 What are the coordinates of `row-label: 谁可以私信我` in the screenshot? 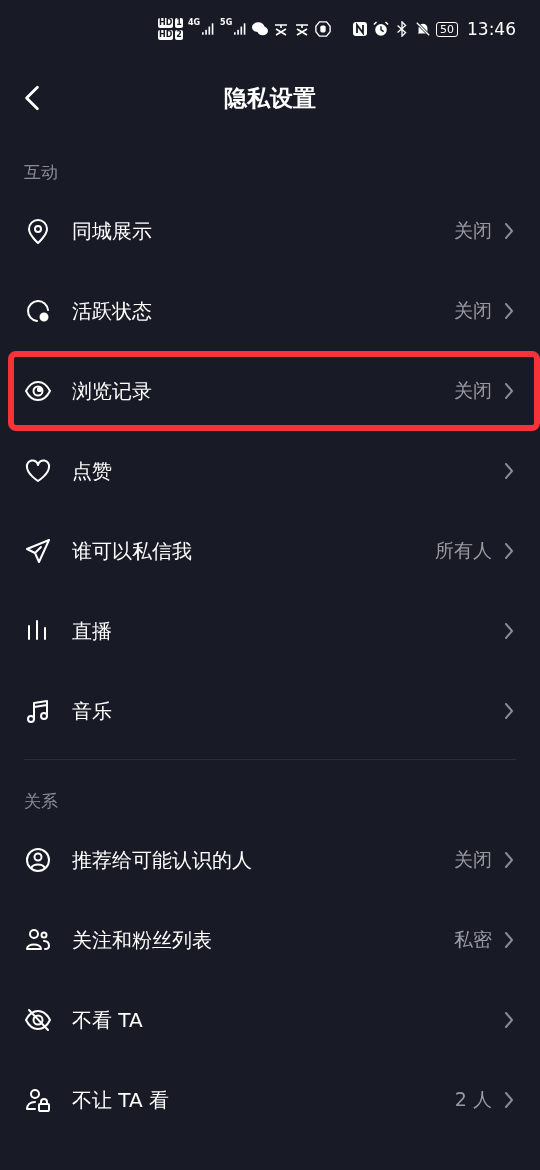 It's located at (132, 551).